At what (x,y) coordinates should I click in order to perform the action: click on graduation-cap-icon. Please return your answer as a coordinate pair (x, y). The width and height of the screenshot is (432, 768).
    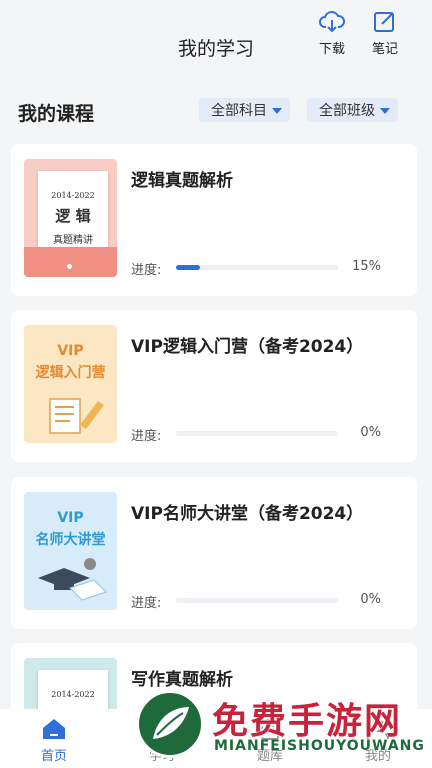
    Looking at the image, I should click on (72, 579).